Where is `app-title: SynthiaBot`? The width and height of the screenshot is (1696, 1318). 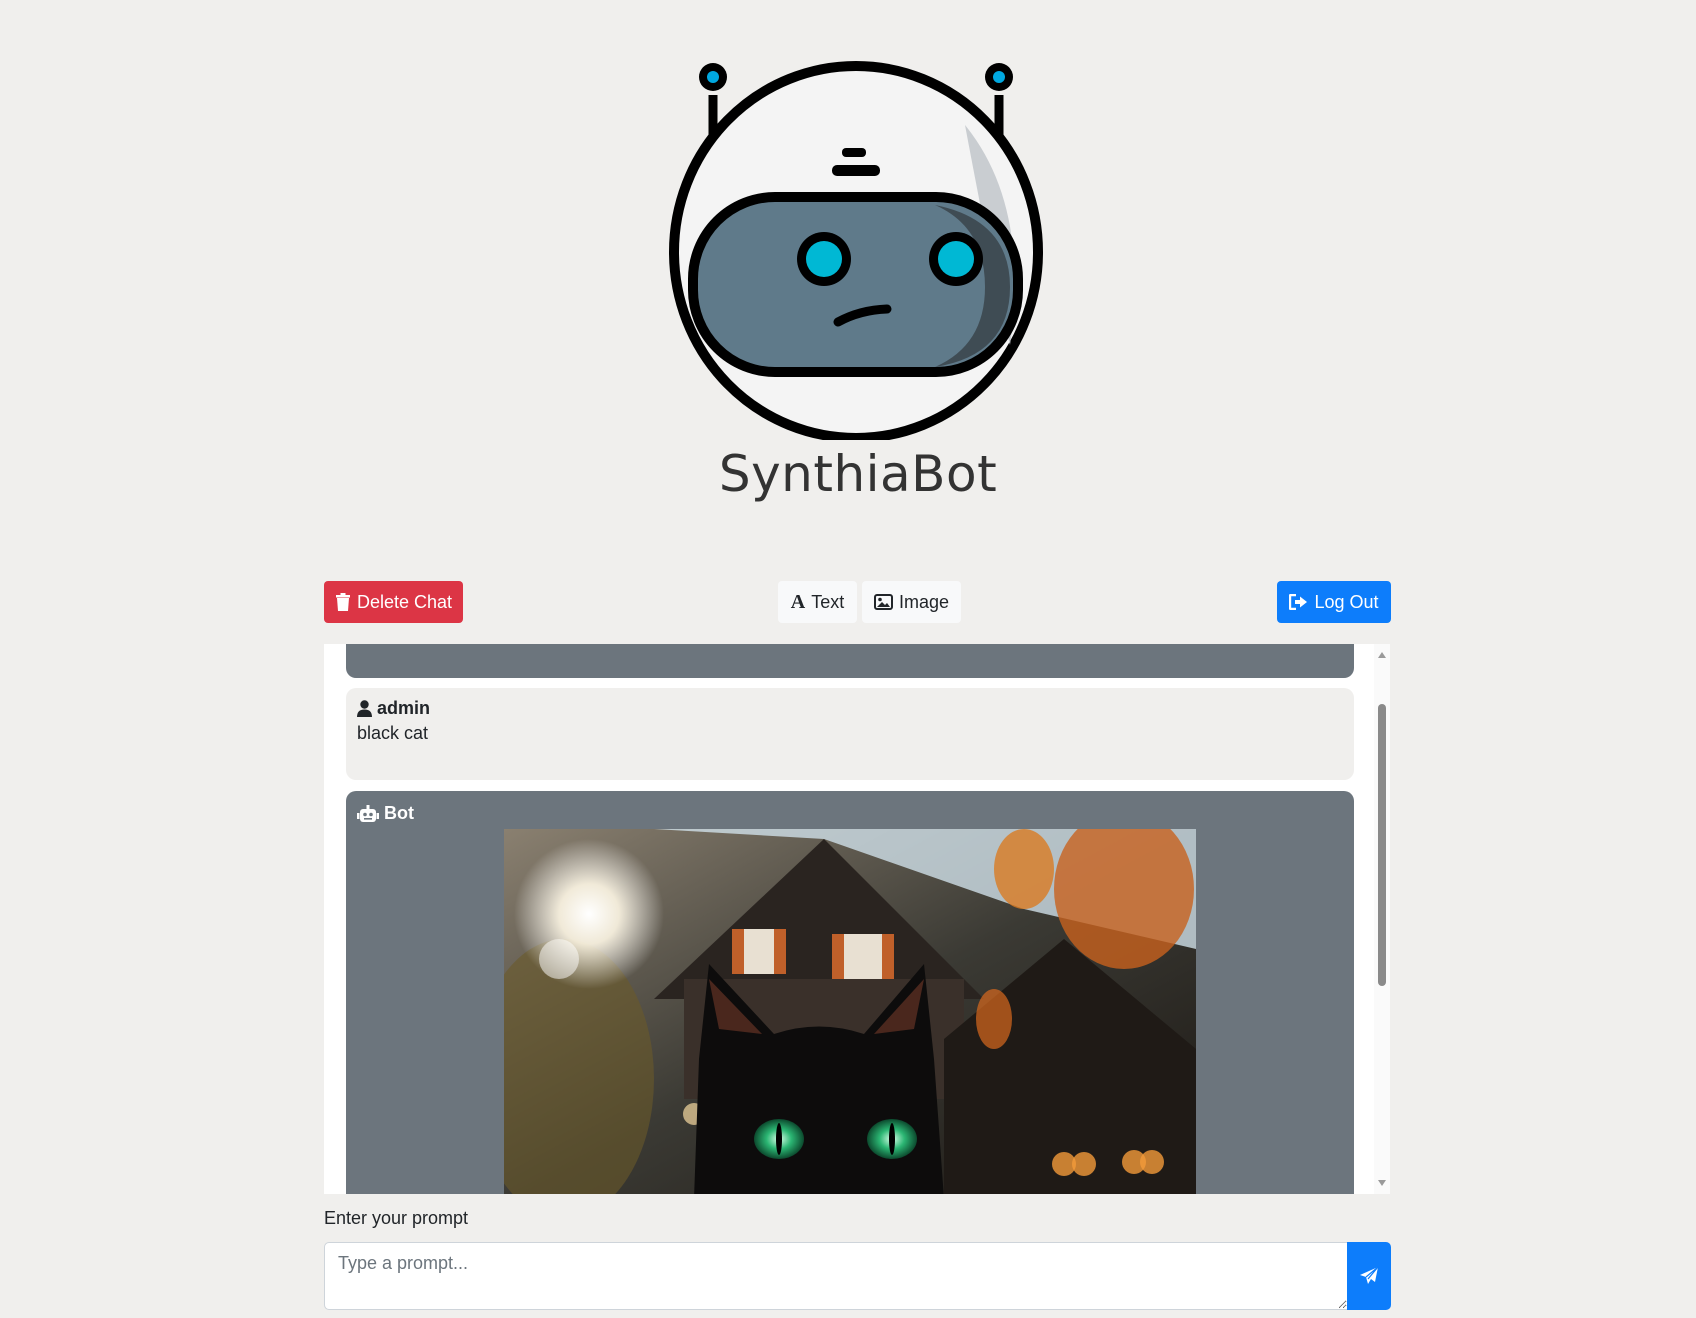 app-title: SynthiaBot is located at coordinates (858, 474).